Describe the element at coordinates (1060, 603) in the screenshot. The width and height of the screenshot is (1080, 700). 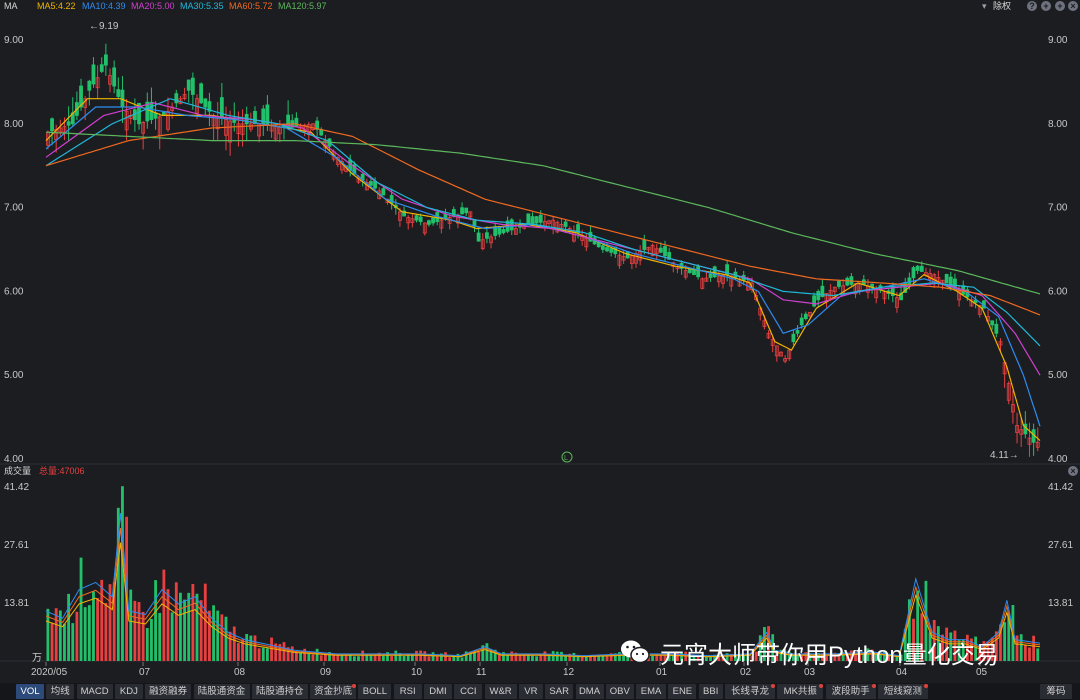
I see `volume-tick-right: 13.81` at that location.